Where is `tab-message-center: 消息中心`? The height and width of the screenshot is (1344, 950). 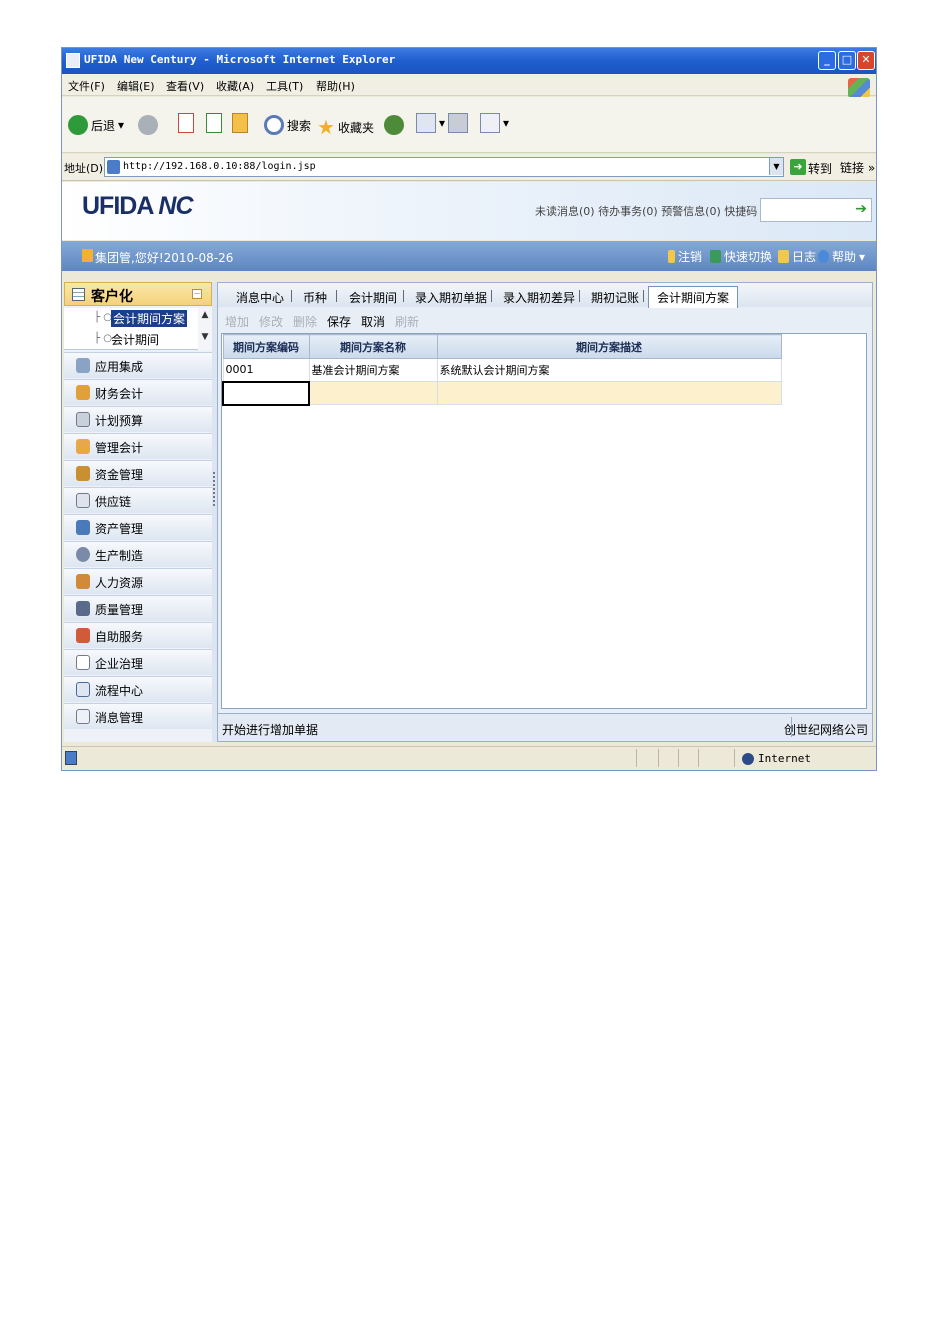
tab-message-center: 消息中心 is located at coordinates (260, 297).